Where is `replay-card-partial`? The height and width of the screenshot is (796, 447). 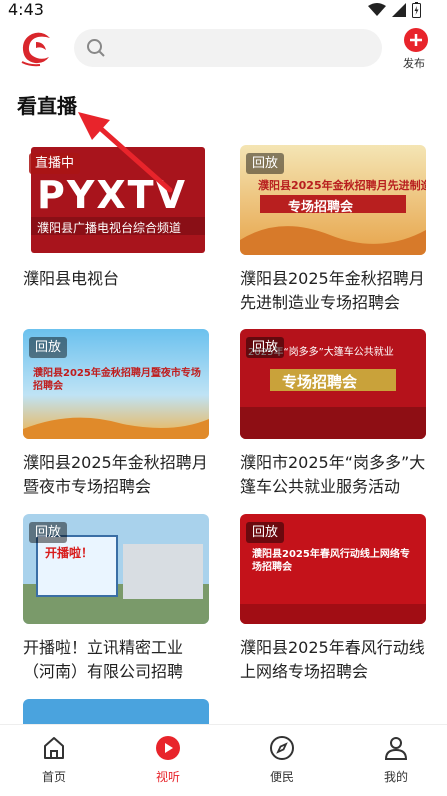
replay-card-partial is located at coordinates (116, 711).